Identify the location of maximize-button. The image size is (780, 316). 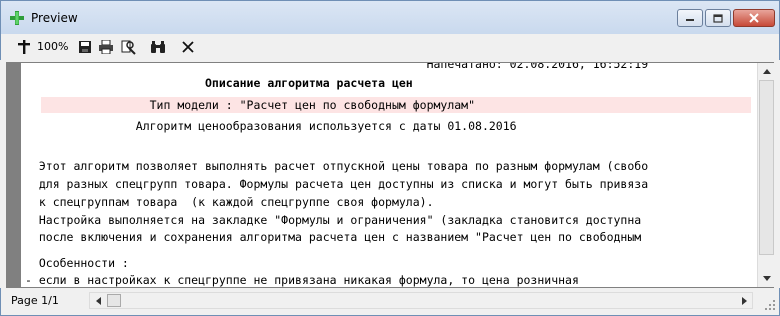
(718, 18).